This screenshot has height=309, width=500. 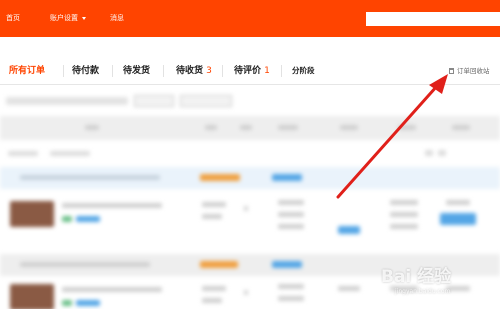 I want to click on arrow-shaft, so click(x=387, y=141).